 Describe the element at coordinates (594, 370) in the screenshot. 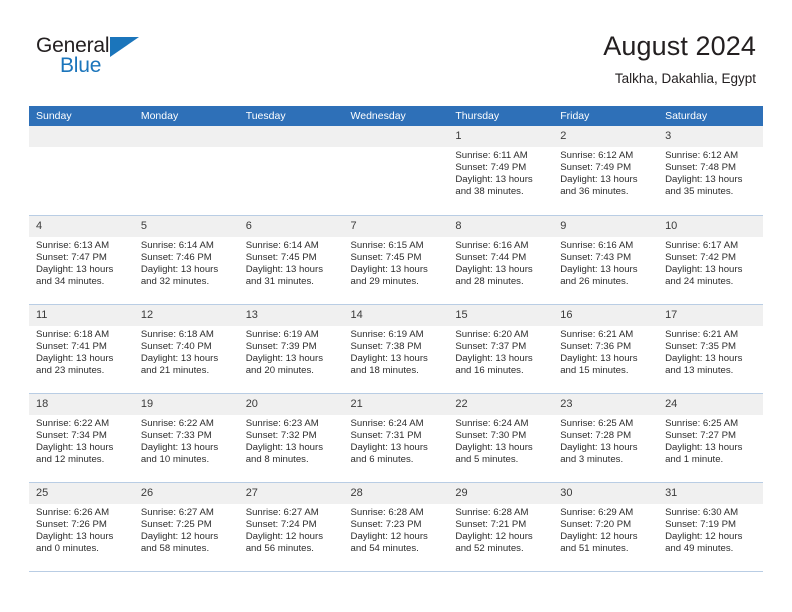

I see `daylight-text-line2: and 15 minutes.` at that location.